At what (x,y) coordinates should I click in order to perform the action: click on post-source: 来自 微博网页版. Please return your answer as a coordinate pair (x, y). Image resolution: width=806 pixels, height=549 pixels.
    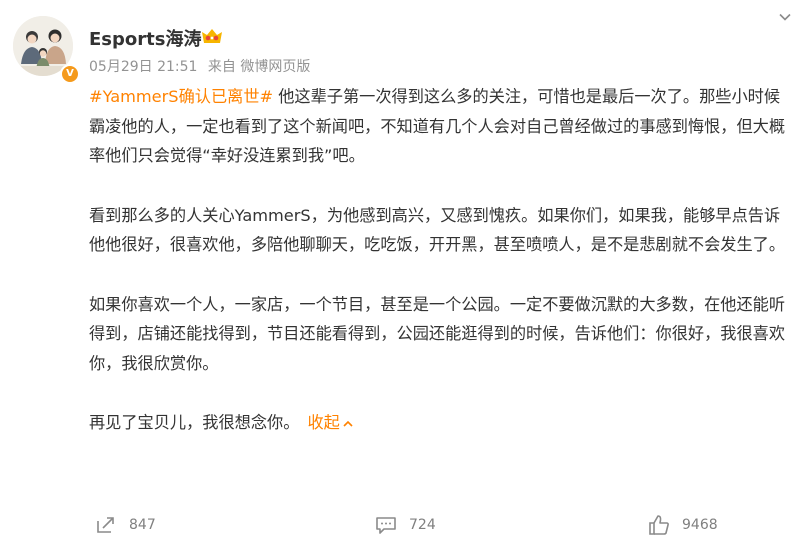
    Looking at the image, I should click on (259, 67).